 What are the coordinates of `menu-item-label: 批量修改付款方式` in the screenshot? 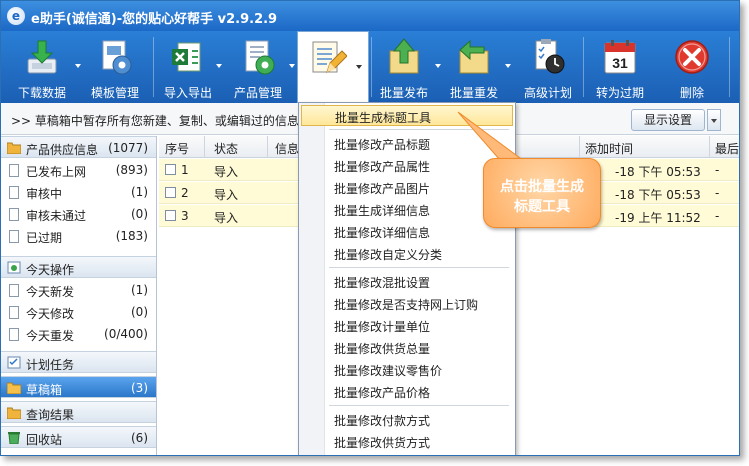 It's located at (382, 421).